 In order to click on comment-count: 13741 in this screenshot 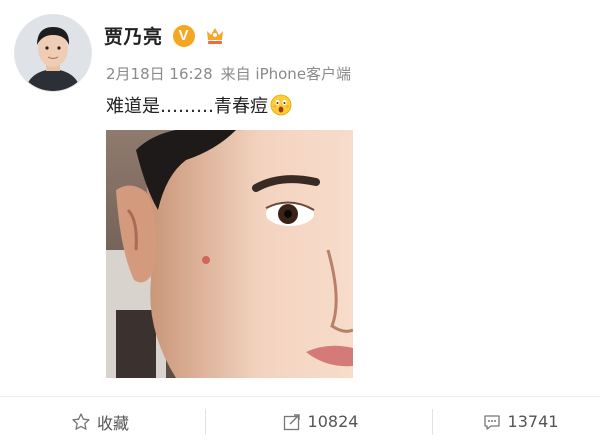, I will do `click(533, 421)`.